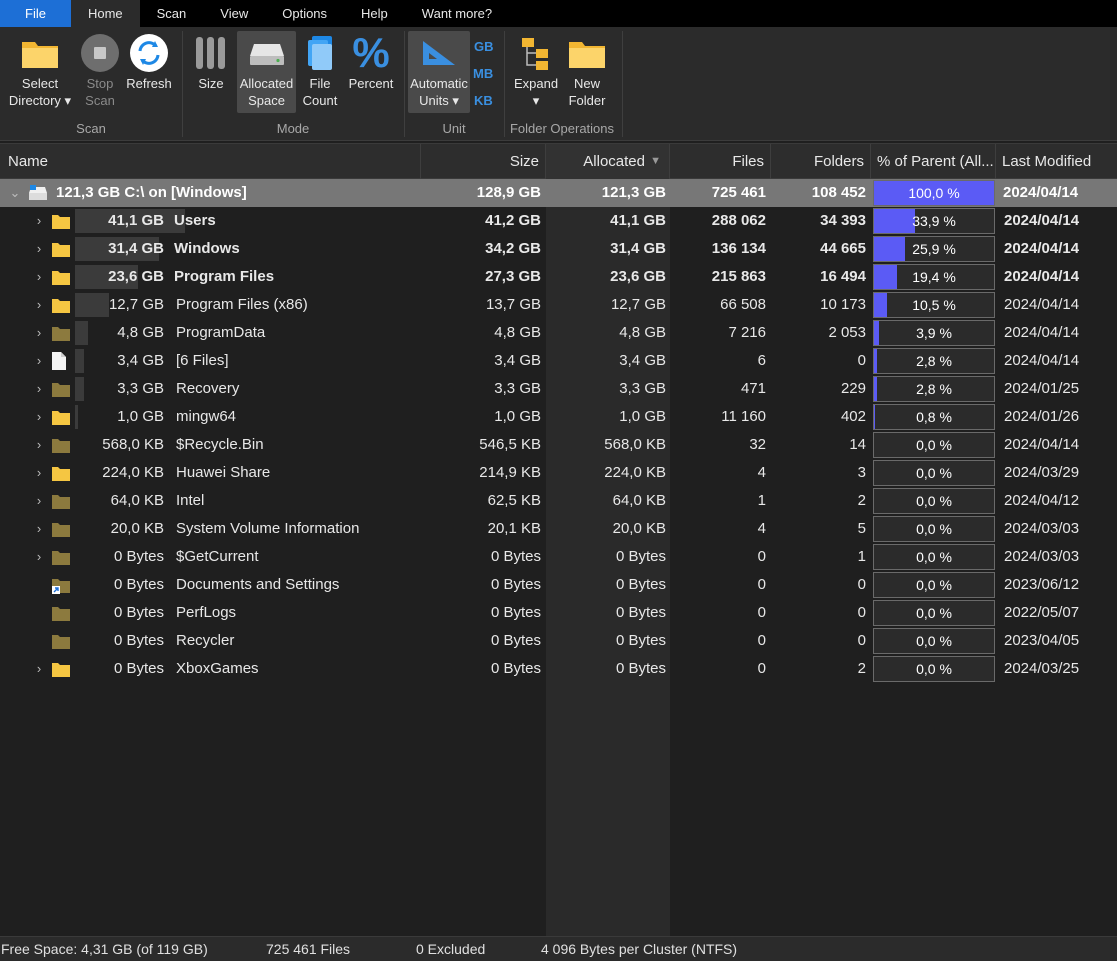 The image size is (1117, 961). What do you see at coordinates (1056, 161) in the screenshot?
I see `column-header-last-modified: Last Modified` at bounding box center [1056, 161].